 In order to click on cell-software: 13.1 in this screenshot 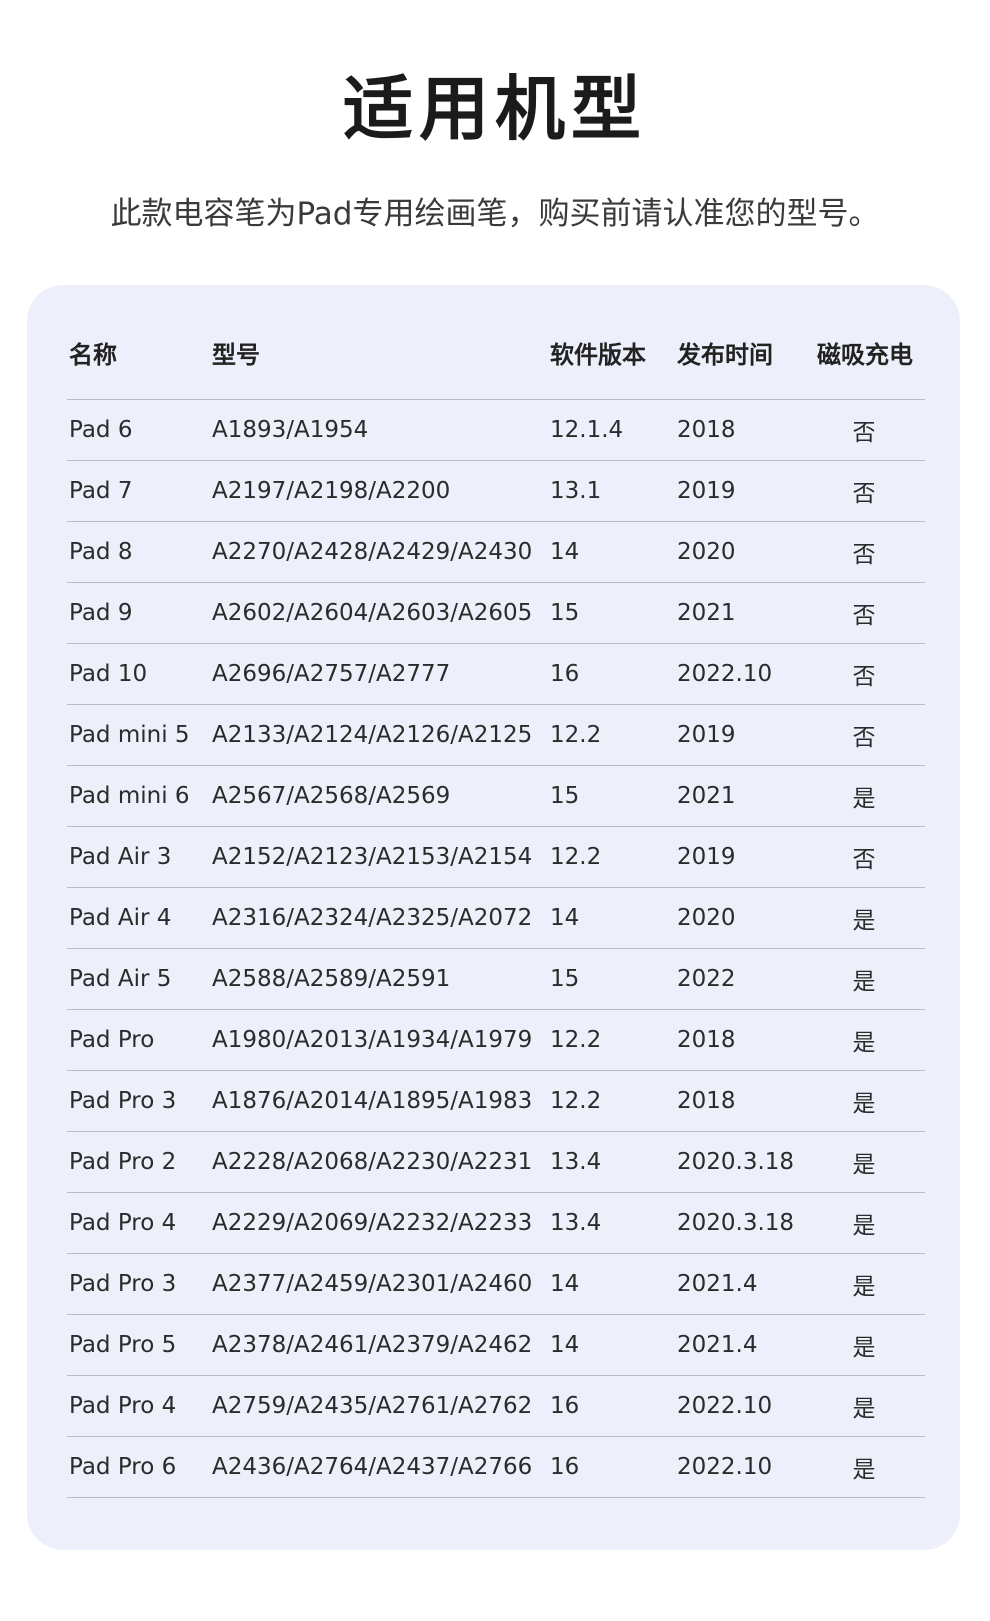, I will do `click(611, 491)`.